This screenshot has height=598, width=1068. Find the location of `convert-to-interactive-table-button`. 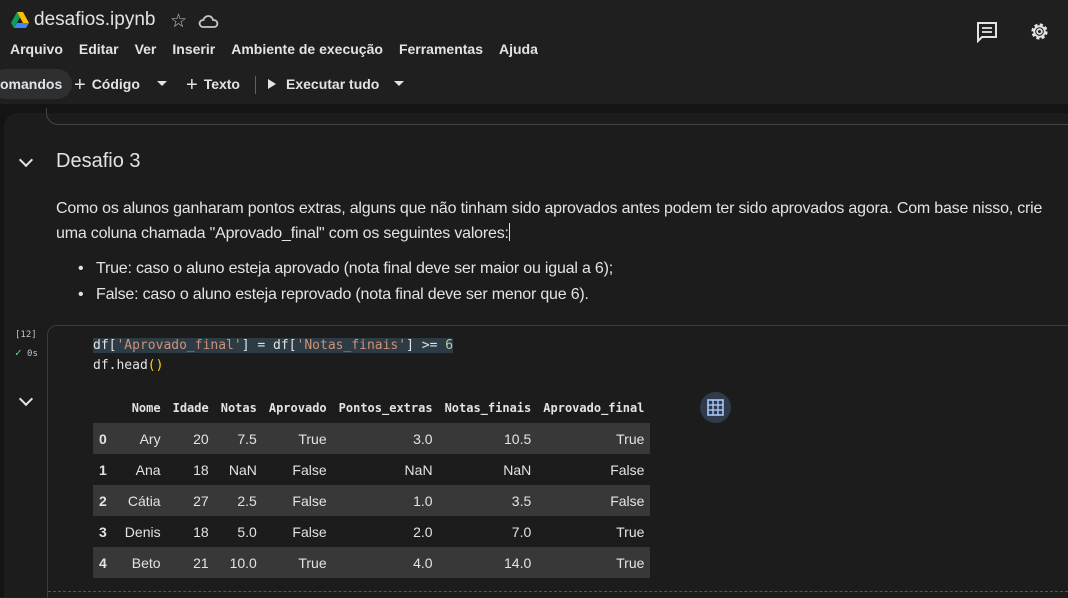

convert-to-interactive-table-button is located at coordinates (715, 407).